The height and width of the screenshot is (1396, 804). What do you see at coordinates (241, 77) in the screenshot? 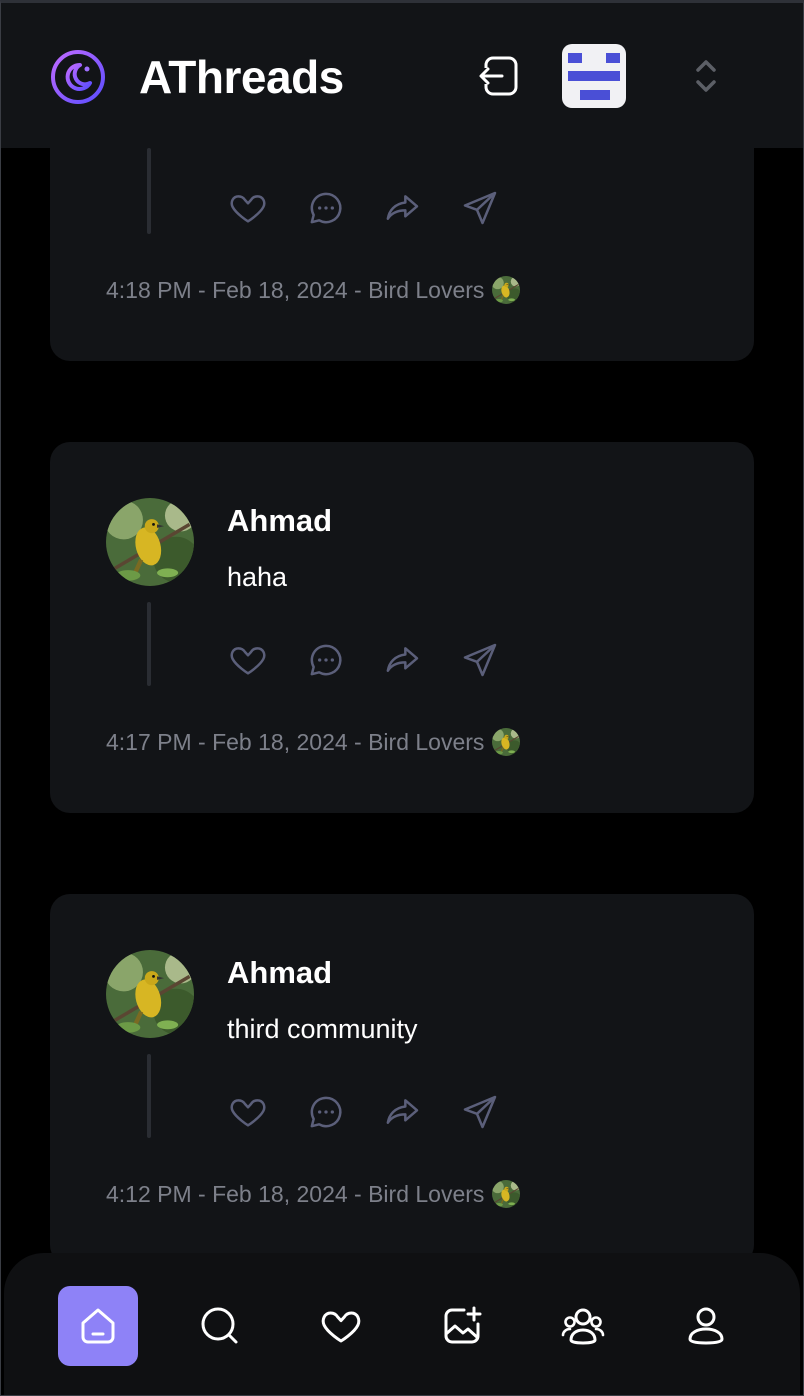
I see `app-title: AThreads` at bounding box center [241, 77].